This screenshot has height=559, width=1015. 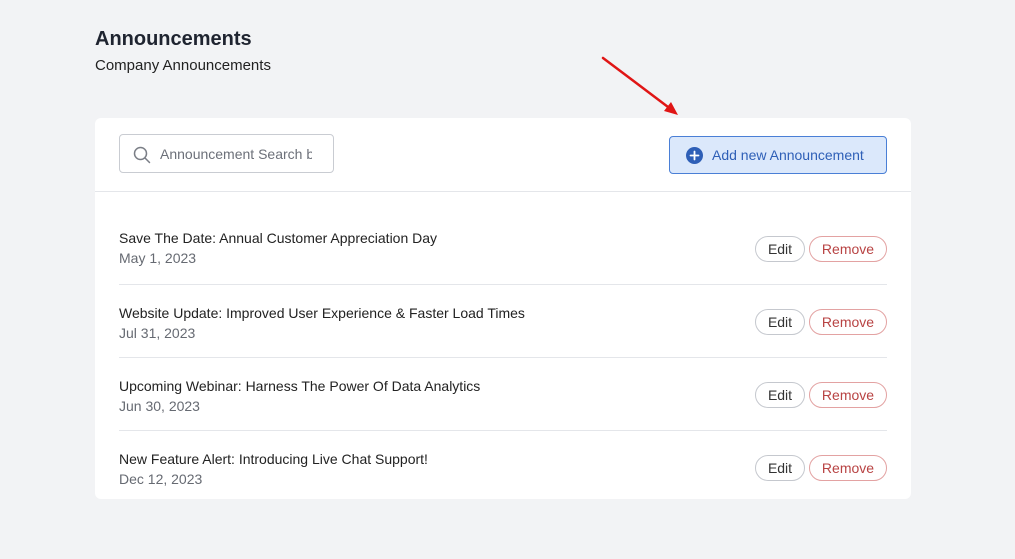 I want to click on plus-circle-icon, so click(x=694, y=155).